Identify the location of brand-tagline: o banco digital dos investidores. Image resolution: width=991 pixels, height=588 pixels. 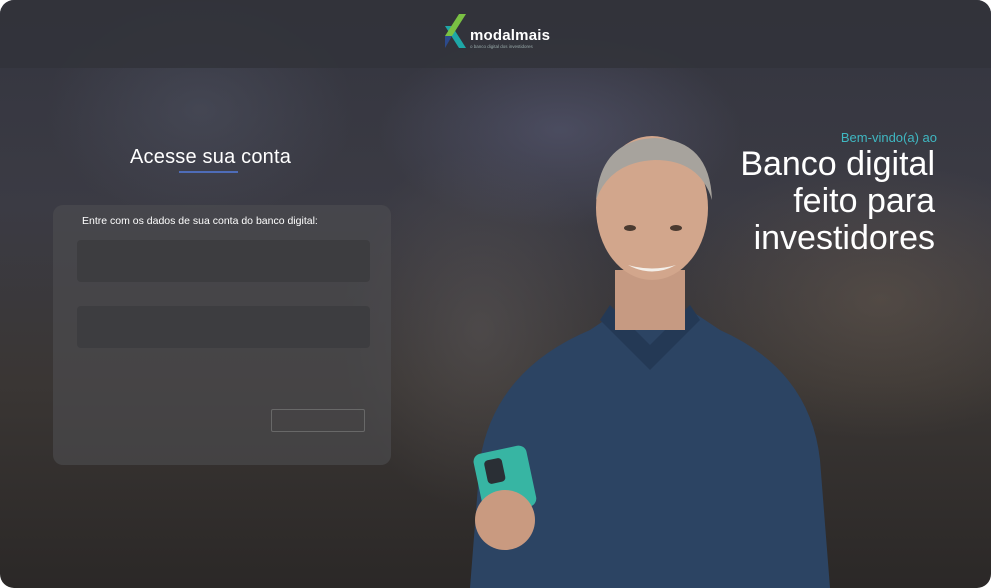
(501, 46).